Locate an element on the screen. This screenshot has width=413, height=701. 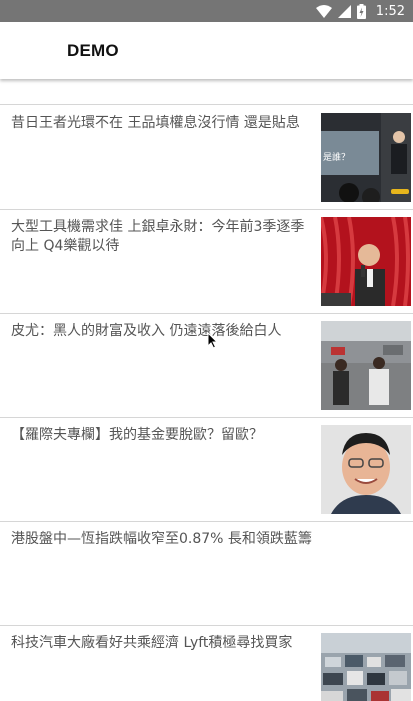
list-item is located at coordinates (206, 92).